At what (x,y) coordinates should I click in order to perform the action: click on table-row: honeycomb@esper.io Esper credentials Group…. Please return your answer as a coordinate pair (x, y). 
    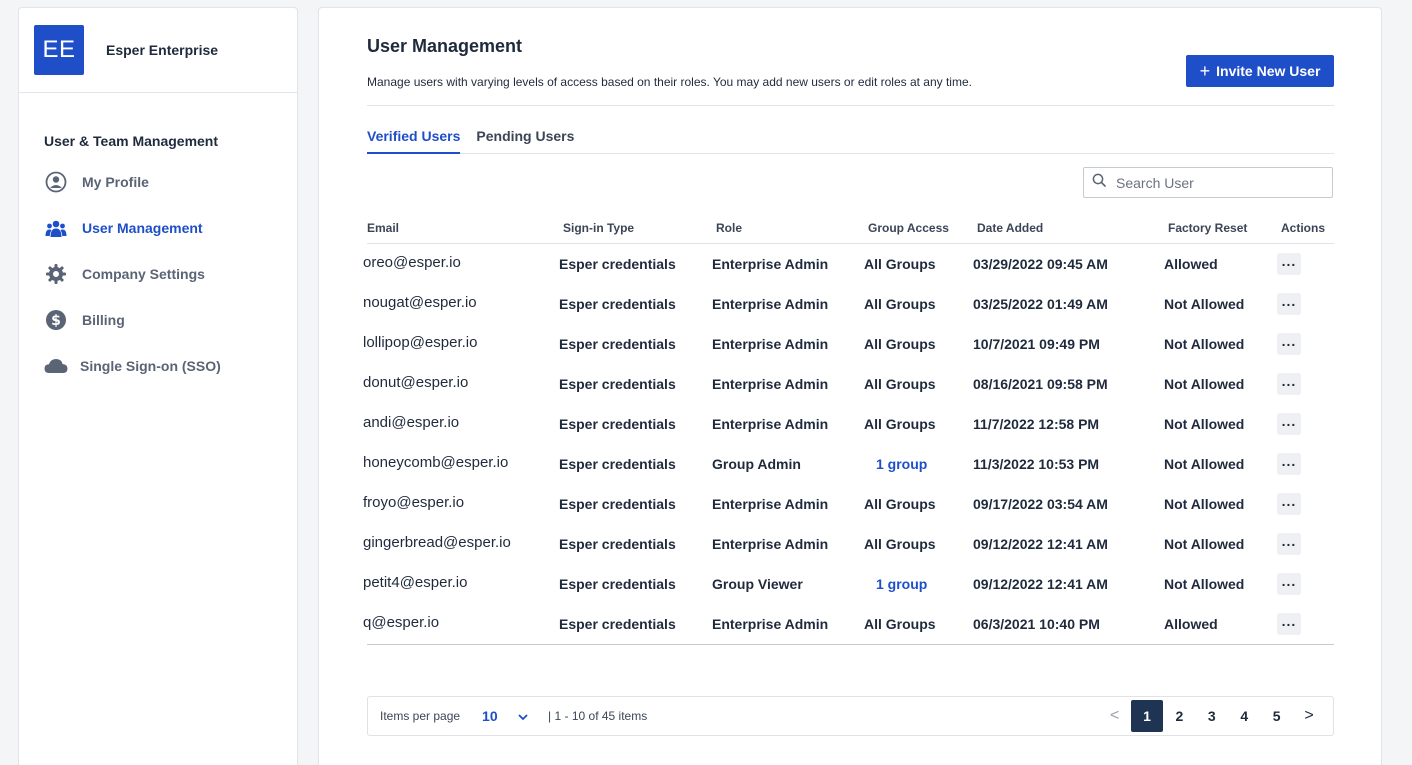
    Looking at the image, I should click on (848, 464).